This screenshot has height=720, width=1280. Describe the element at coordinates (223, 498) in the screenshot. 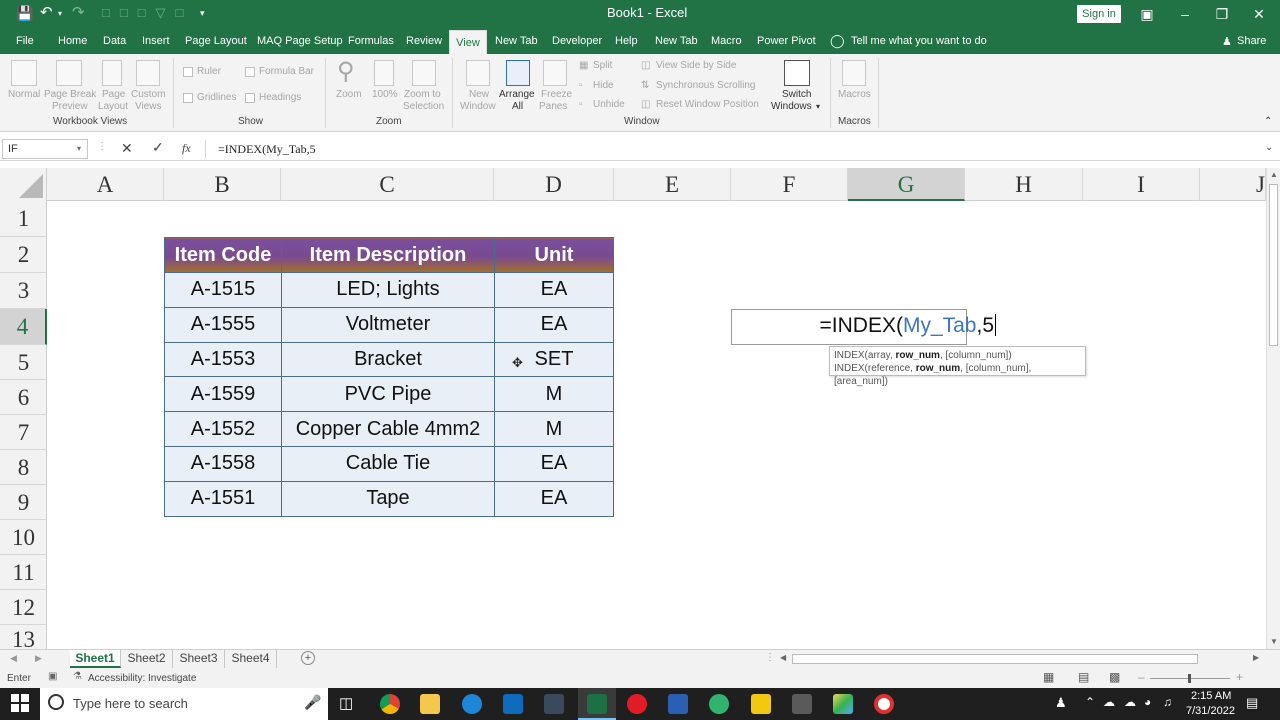

I see `item-code-cell: A-1551` at that location.